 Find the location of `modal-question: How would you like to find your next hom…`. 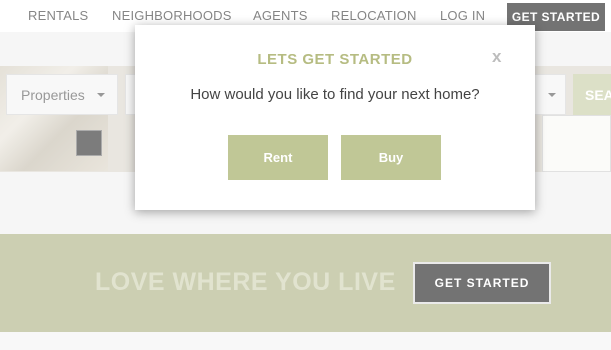

modal-question: How would you like to find your next hom… is located at coordinates (335, 94).